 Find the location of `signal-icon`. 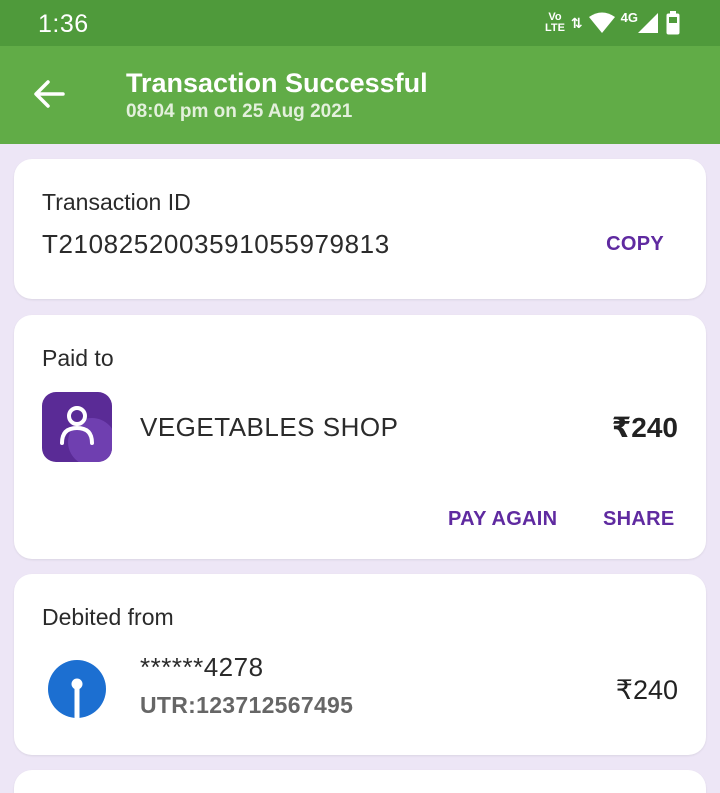

signal-icon is located at coordinates (648, 23).